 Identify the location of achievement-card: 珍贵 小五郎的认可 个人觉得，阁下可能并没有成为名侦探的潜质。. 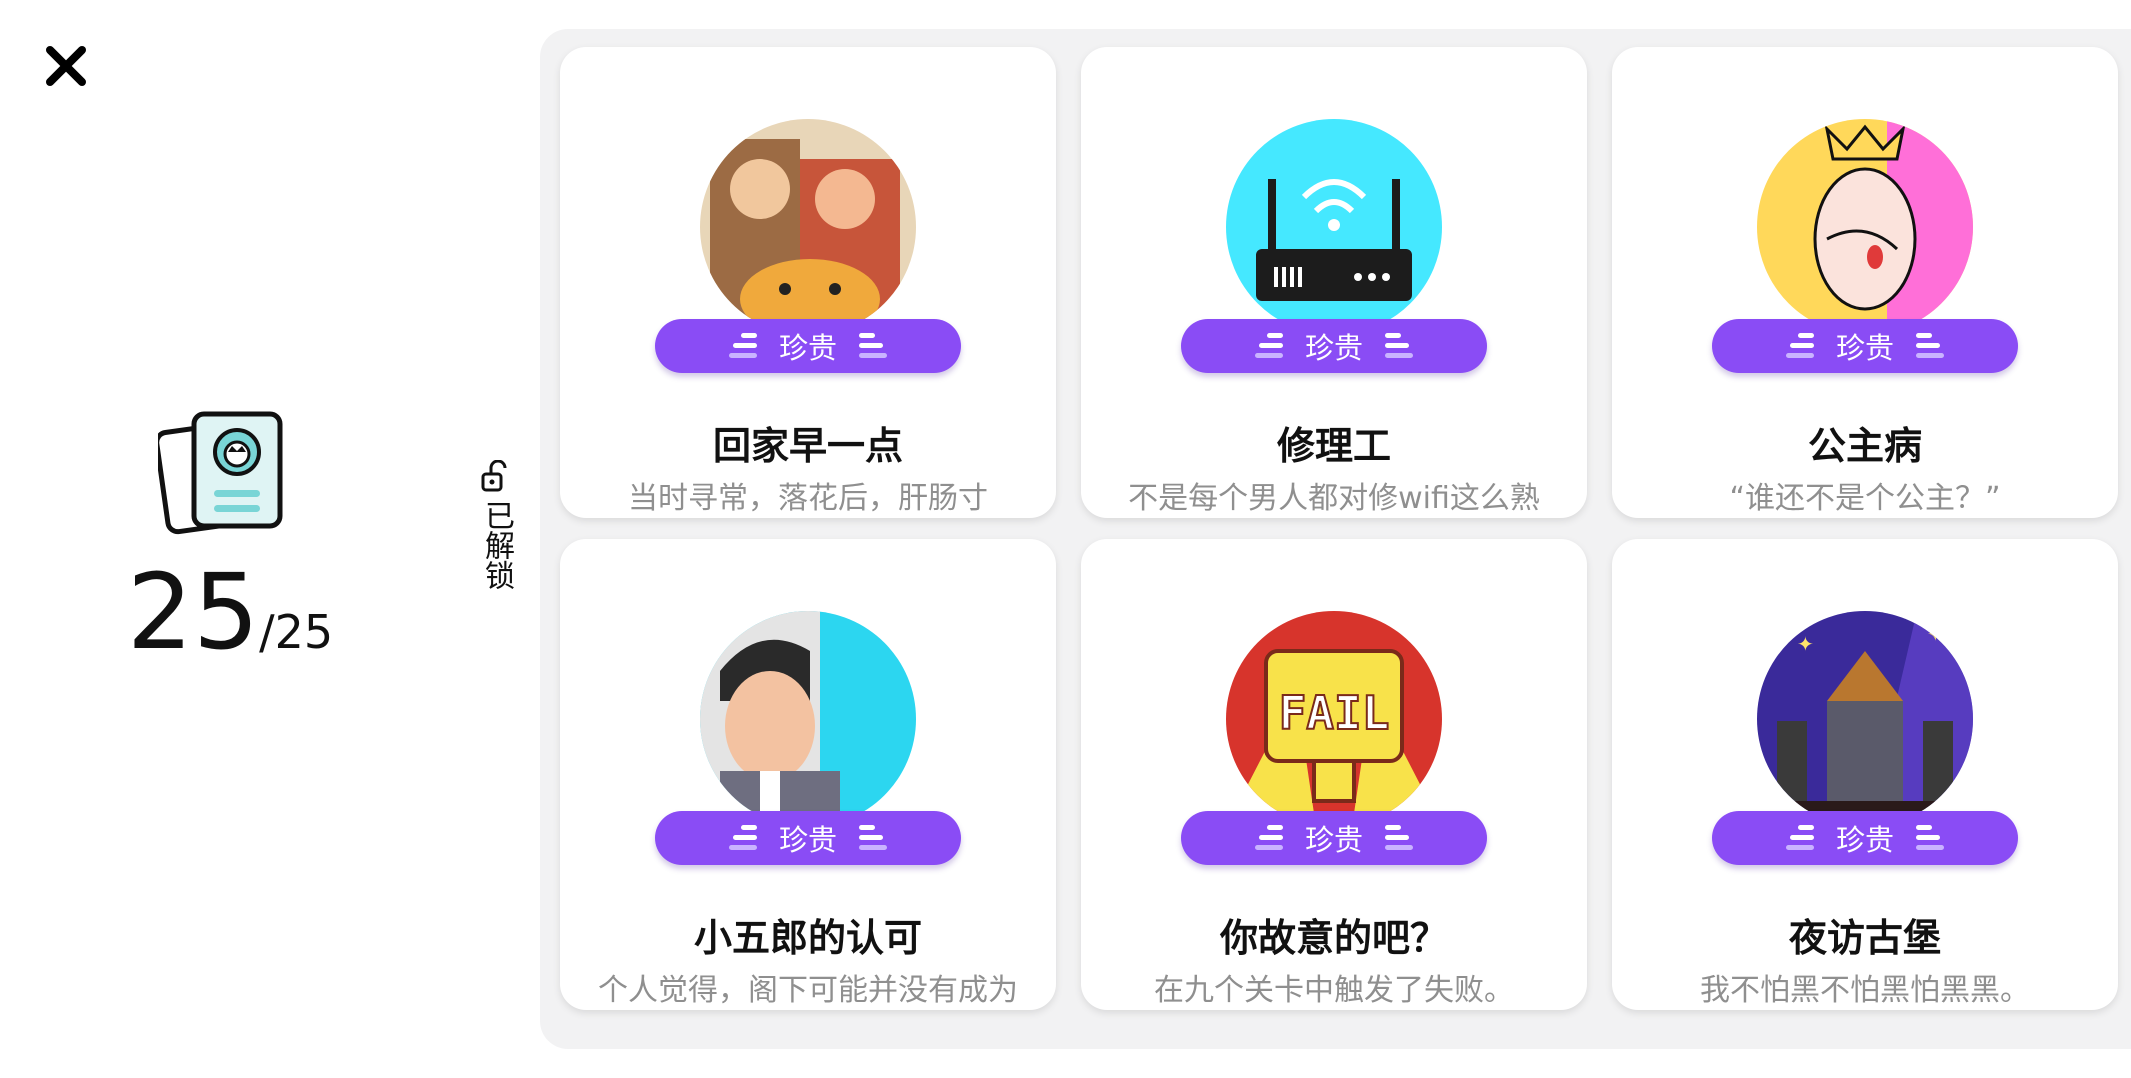
(808, 774).